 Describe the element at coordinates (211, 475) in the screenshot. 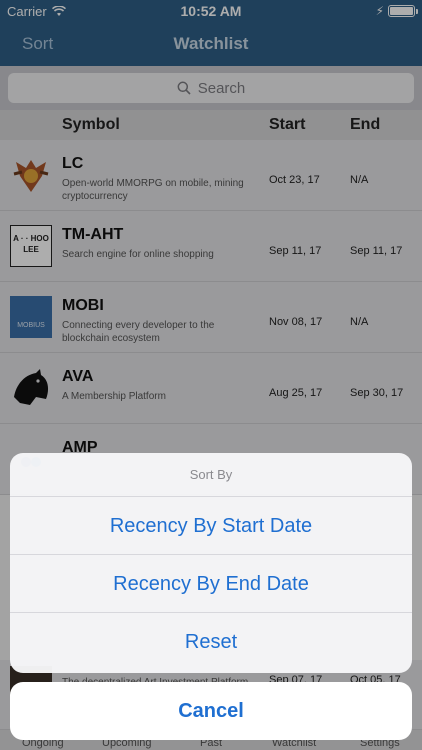

I see `sheet-title: Sort By` at that location.